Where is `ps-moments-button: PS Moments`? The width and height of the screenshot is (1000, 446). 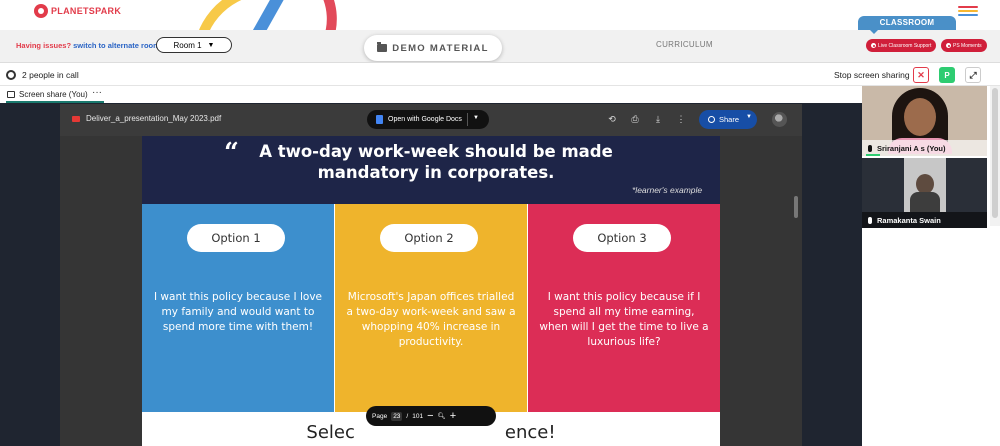 ps-moments-button: PS Moments is located at coordinates (964, 45).